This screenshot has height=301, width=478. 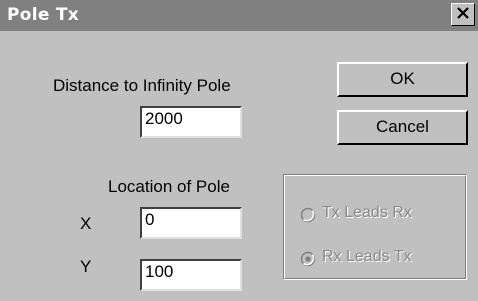 What do you see at coordinates (191, 122) in the screenshot?
I see `distance-input: 2000` at bounding box center [191, 122].